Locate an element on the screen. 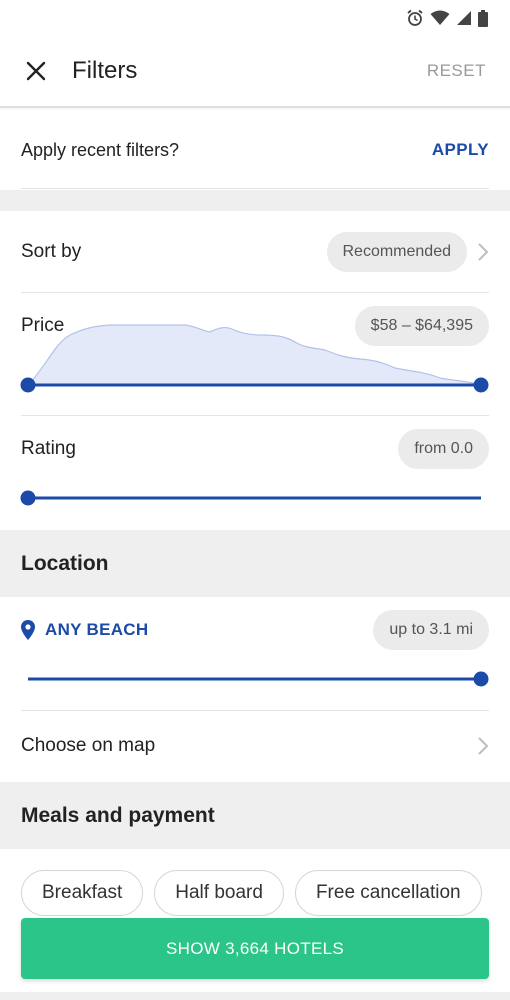 The height and width of the screenshot is (1000, 510). rating-slider-thumb is located at coordinates (28, 498).